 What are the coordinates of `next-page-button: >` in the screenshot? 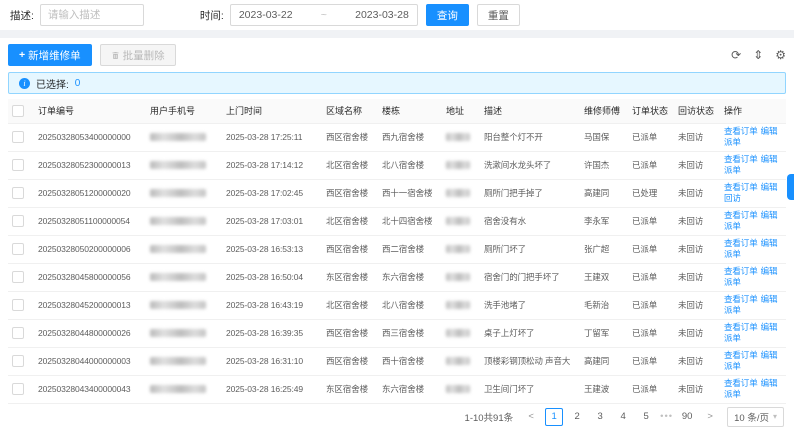 It's located at (710, 417).